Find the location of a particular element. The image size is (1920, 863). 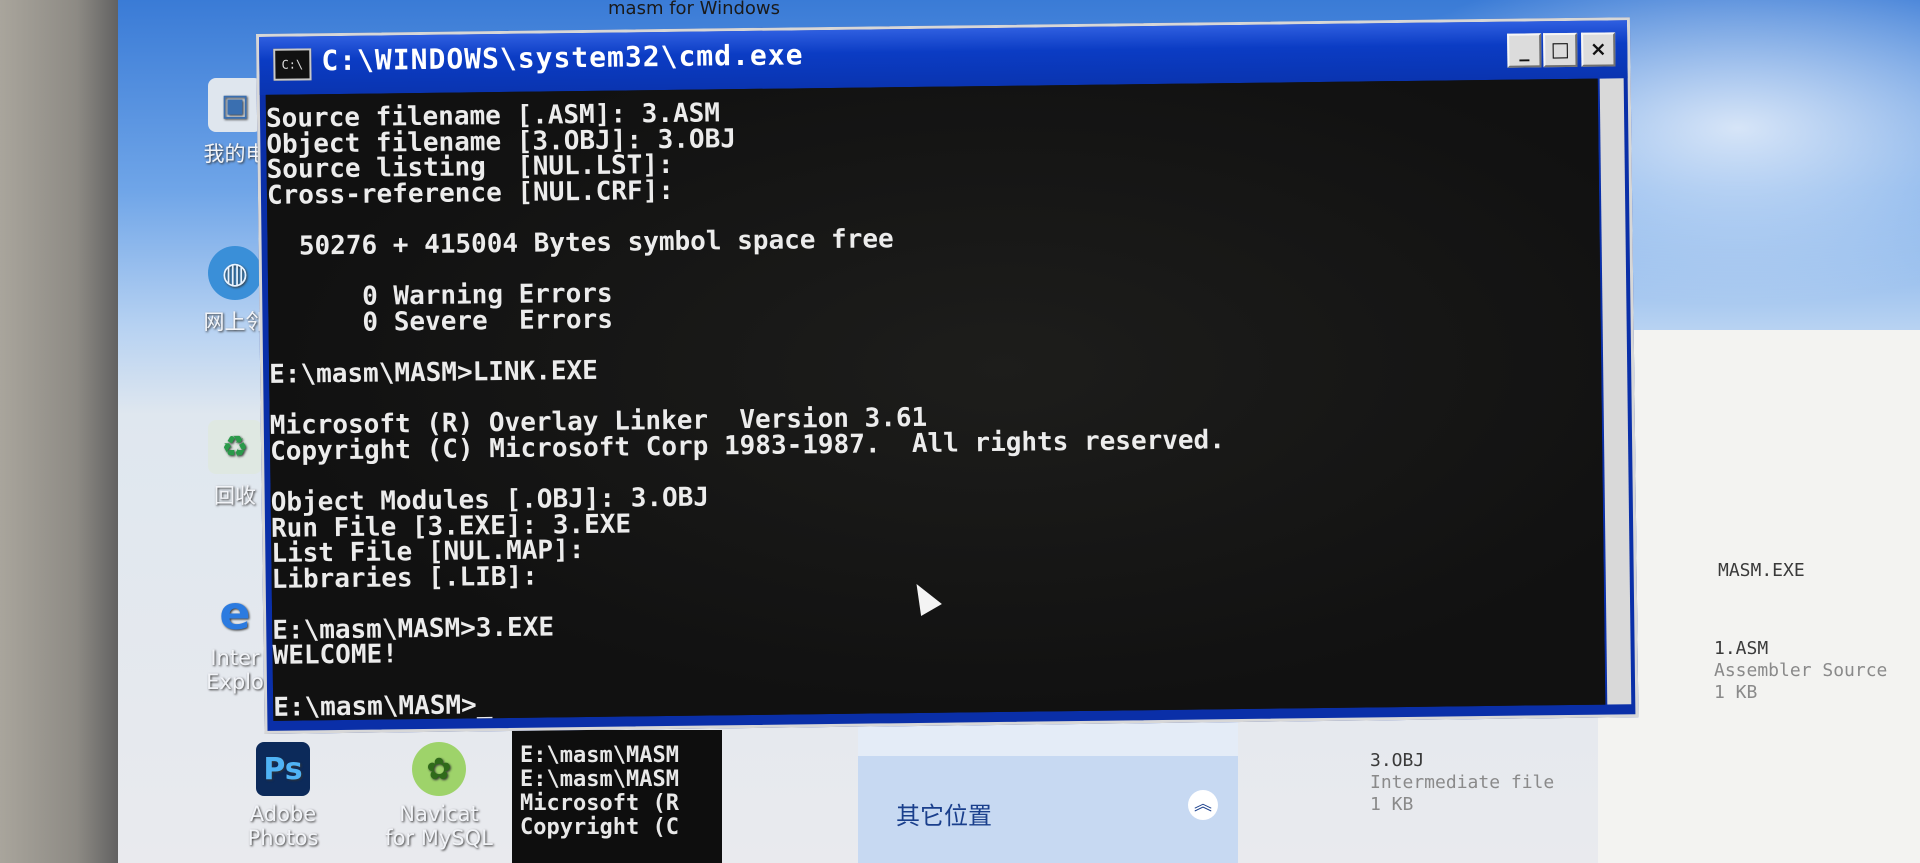

file-3-obj: 3.OBJ Intermediate file 1 KB is located at coordinates (1462, 783).